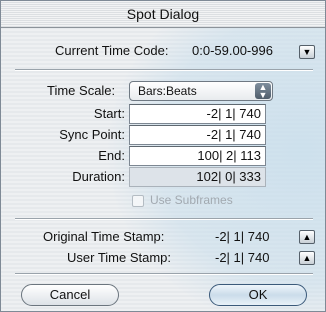 Image resolution: width=326 pixels, height=312 pixels. I want to click on current-time-code-menu-button: ▼, so click(307, 52).